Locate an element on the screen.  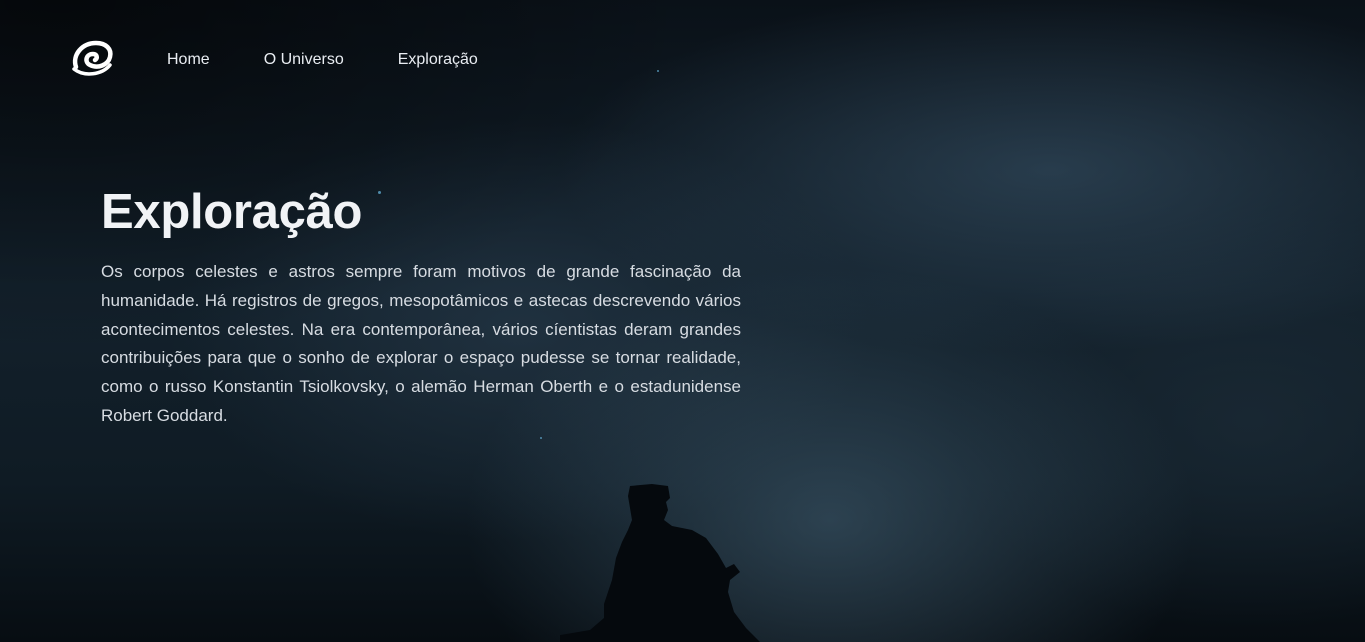
page-title: Exploração is located at coordinates (232, 212).